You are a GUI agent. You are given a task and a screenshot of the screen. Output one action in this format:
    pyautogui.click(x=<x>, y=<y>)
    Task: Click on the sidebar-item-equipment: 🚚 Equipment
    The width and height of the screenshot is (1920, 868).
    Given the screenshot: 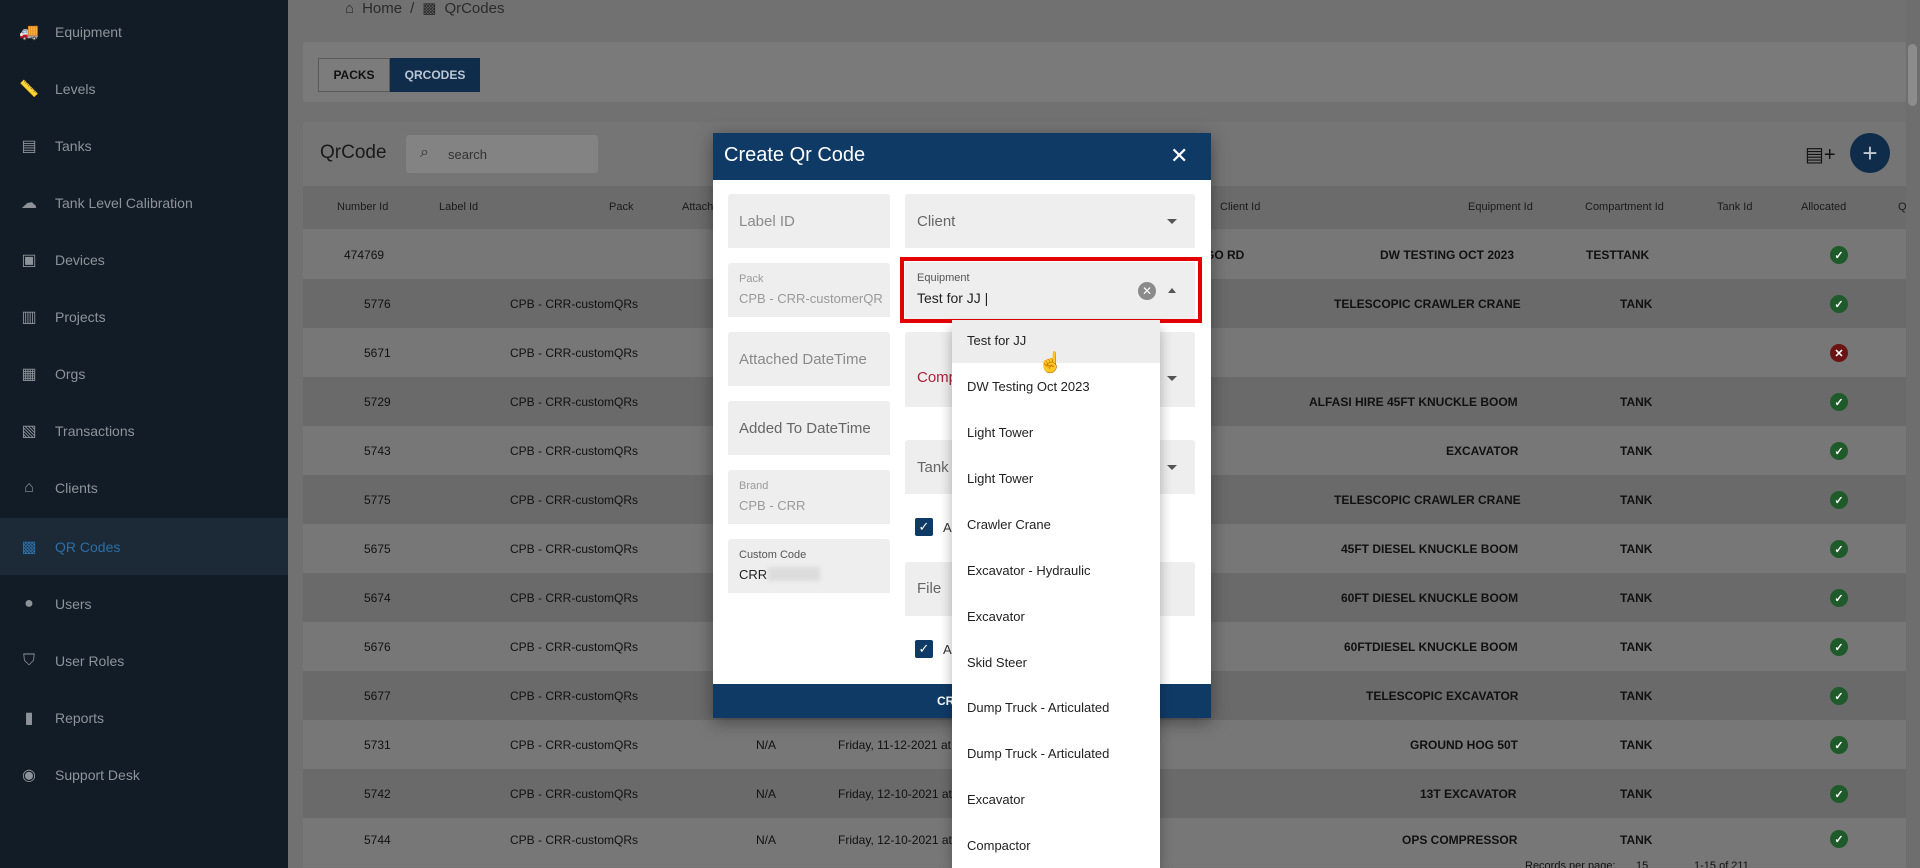 What is the action you would take?
    pyautogui.click(x=144, y=31)
    